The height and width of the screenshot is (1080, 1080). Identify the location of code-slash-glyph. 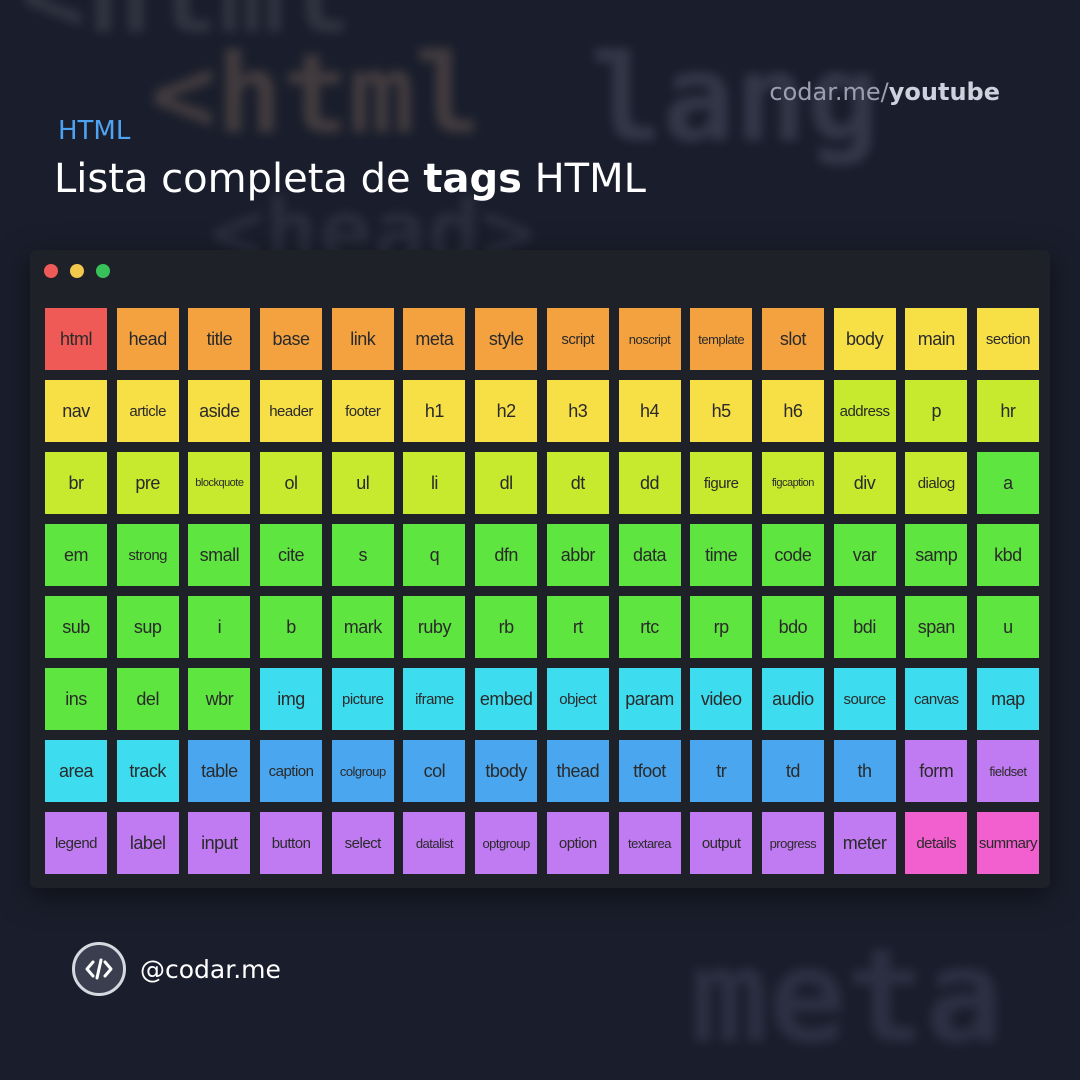
(99, 969).